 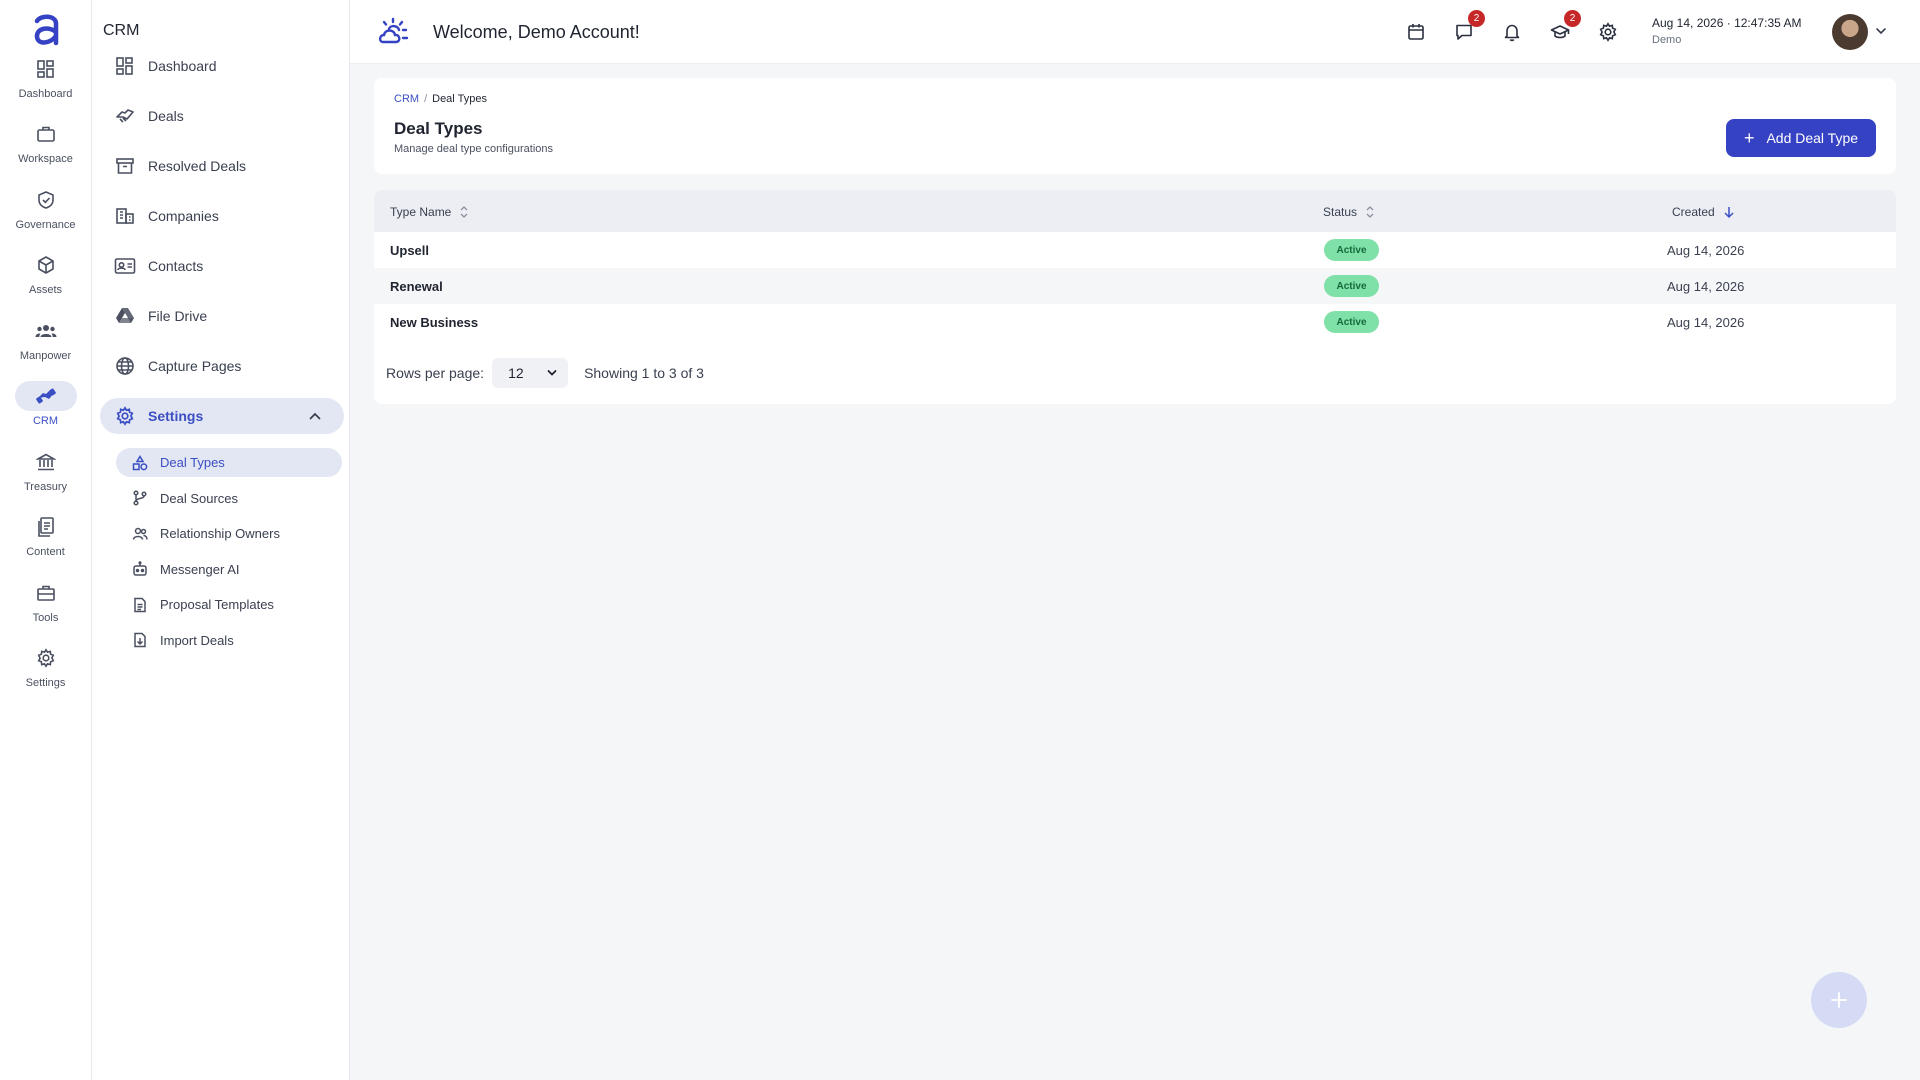 What do you see at coordinates (406, 99) in the screenshot?
I see `breadcrumb-crm: CRM` at bounding box center [406, 99].